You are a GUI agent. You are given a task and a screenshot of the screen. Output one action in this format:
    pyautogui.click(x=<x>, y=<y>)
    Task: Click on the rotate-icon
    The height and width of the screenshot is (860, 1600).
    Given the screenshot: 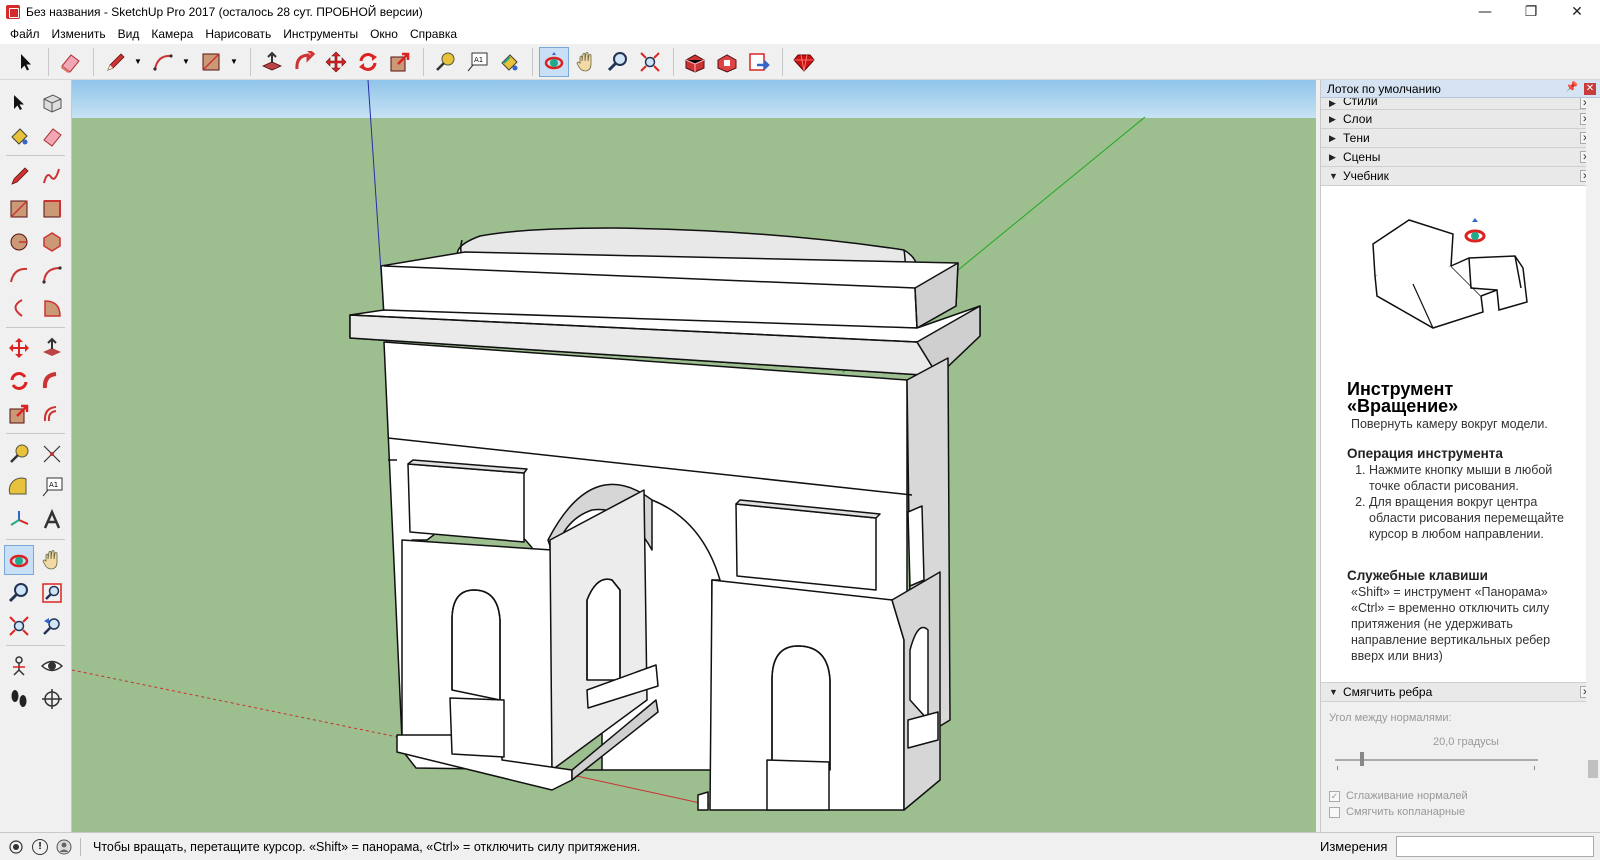 What is the action you would take?
    pyautogui.click(x=368, y=61)
    